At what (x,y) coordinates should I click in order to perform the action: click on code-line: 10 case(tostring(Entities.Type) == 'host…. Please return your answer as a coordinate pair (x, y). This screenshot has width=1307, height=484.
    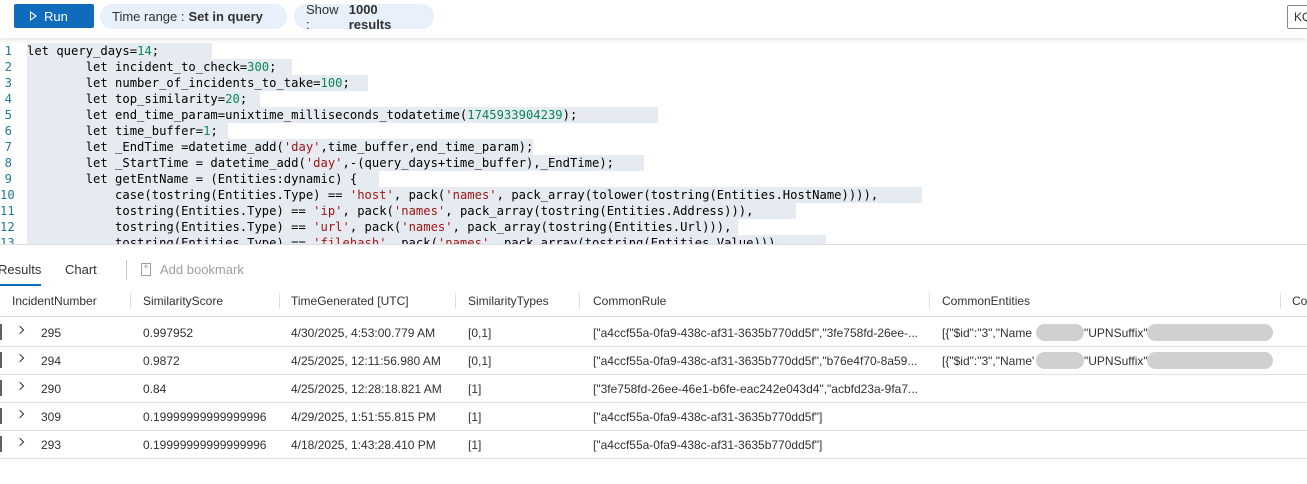
    Looking at the image, I should click on (653, 195).